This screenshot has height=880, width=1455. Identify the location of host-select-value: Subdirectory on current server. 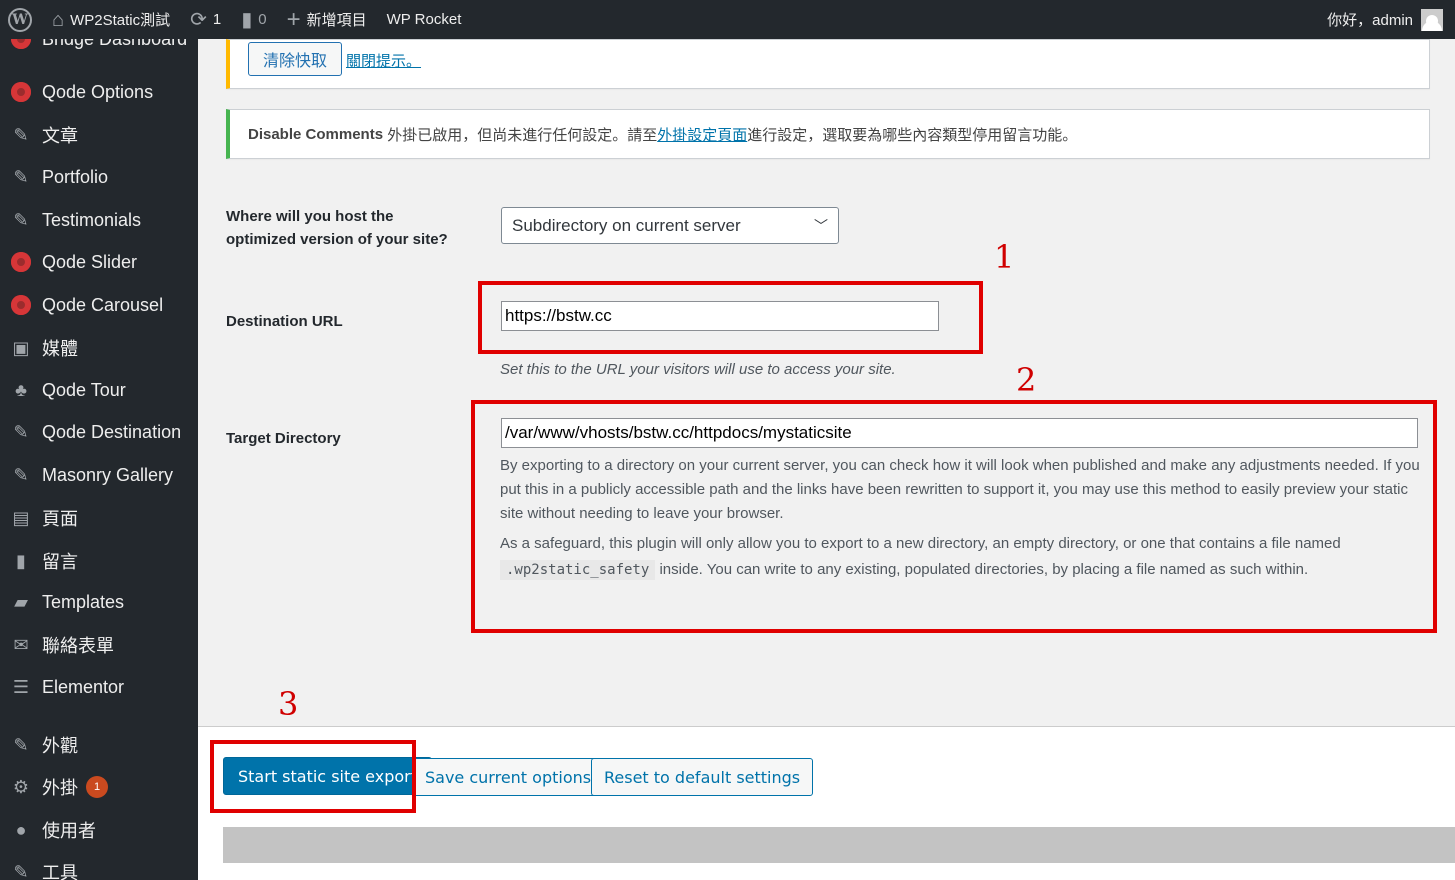
(626, 225).